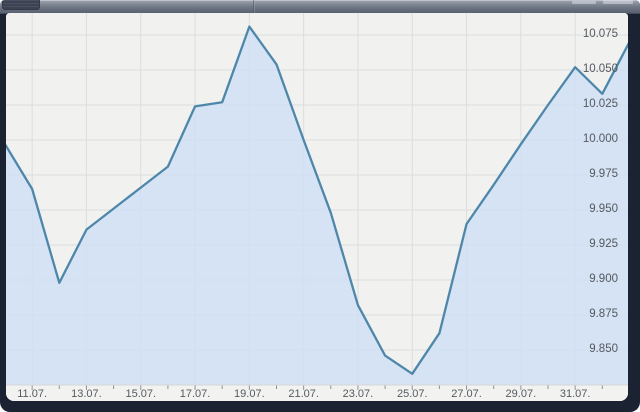 The image size is (640, 412). I want to click on y-axis-label: 9.925, so click(603, 244).